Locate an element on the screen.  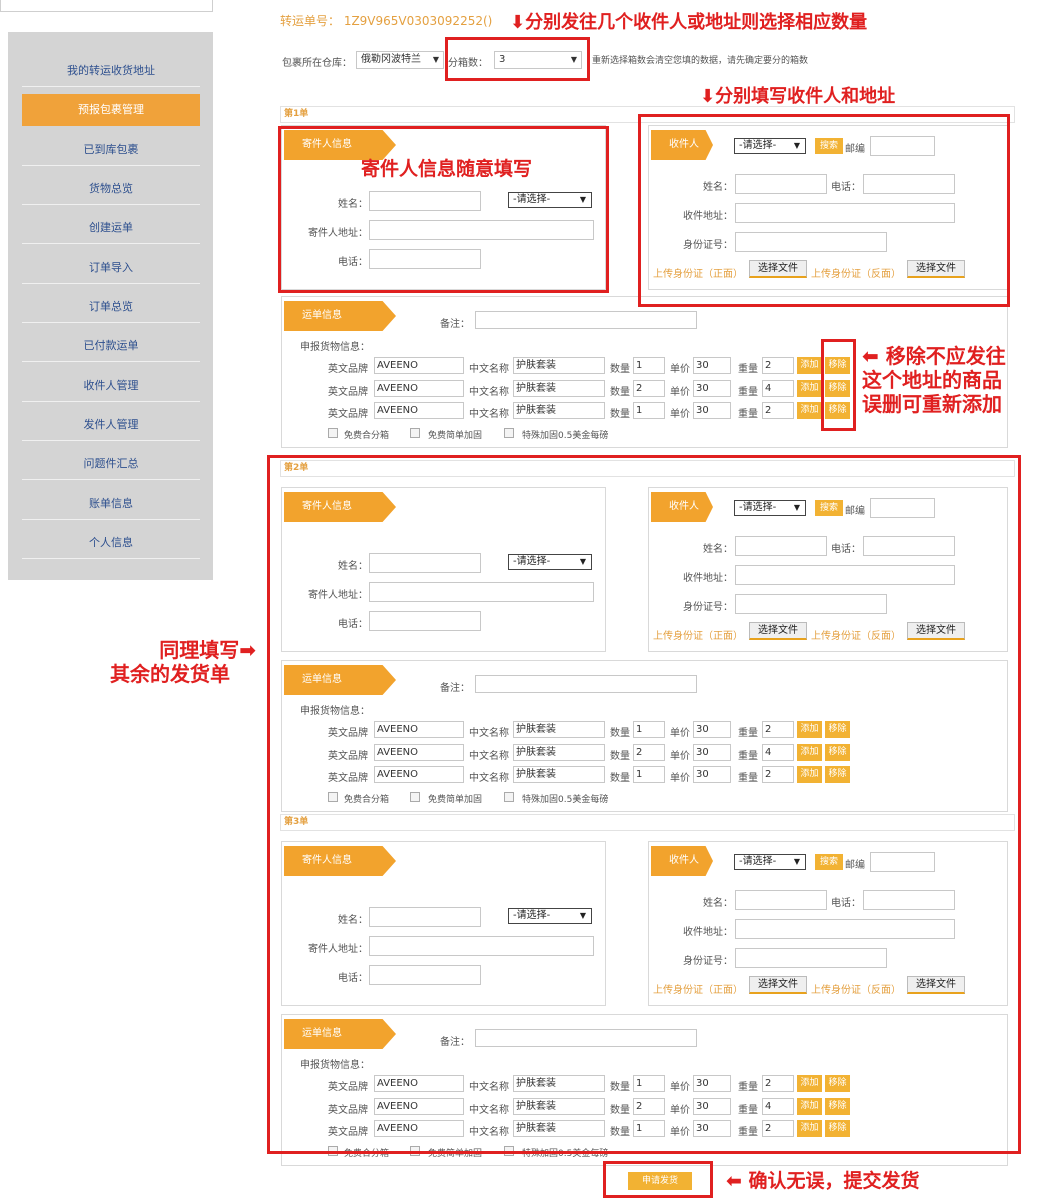
sidebar-top-box is located at coordinates (106, 6).